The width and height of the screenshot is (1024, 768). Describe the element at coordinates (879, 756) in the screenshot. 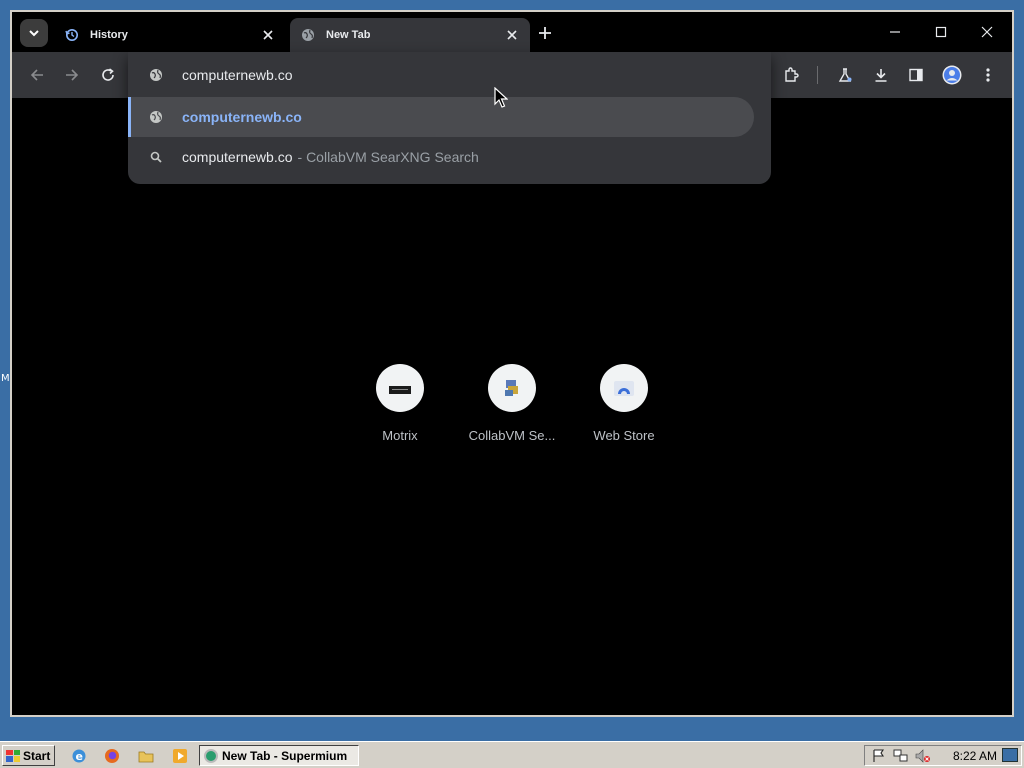

I see `flag-icon` at that location.